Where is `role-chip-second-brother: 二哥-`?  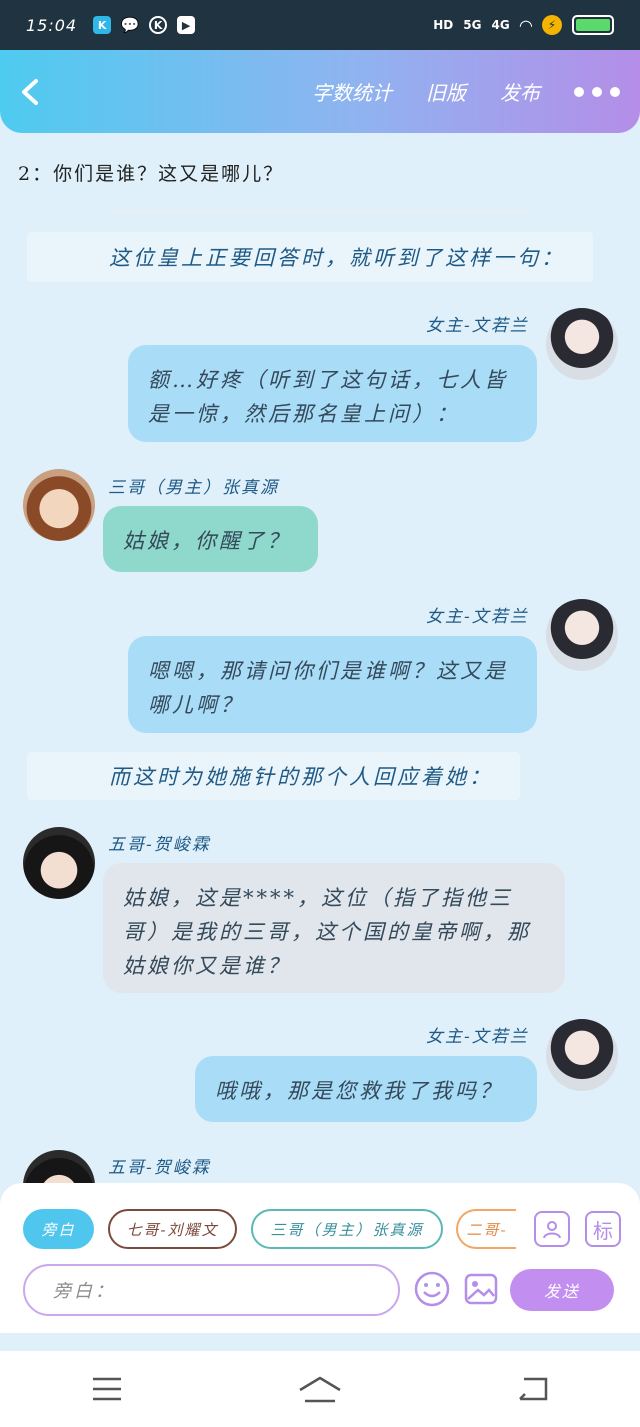 role-chip-second-brother: 二哥- is located at coordinates (486, 1229).